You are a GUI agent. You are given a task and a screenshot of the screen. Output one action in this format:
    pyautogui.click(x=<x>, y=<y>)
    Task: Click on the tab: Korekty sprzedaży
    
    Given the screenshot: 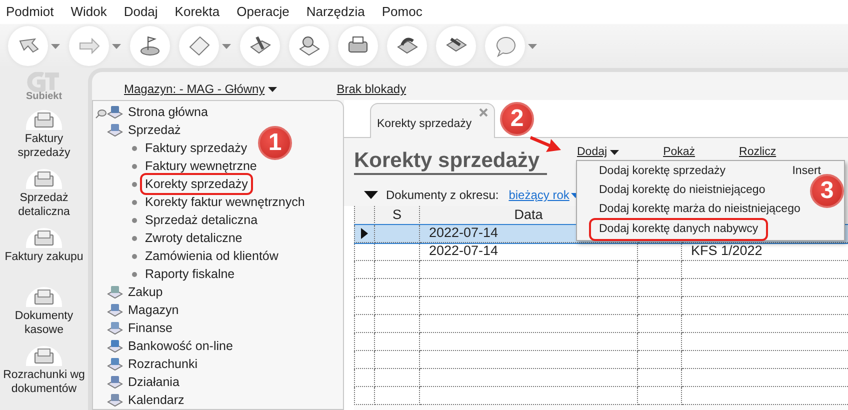 What is the action you would take?
    pyautogui.click(x=432, y=120)
    